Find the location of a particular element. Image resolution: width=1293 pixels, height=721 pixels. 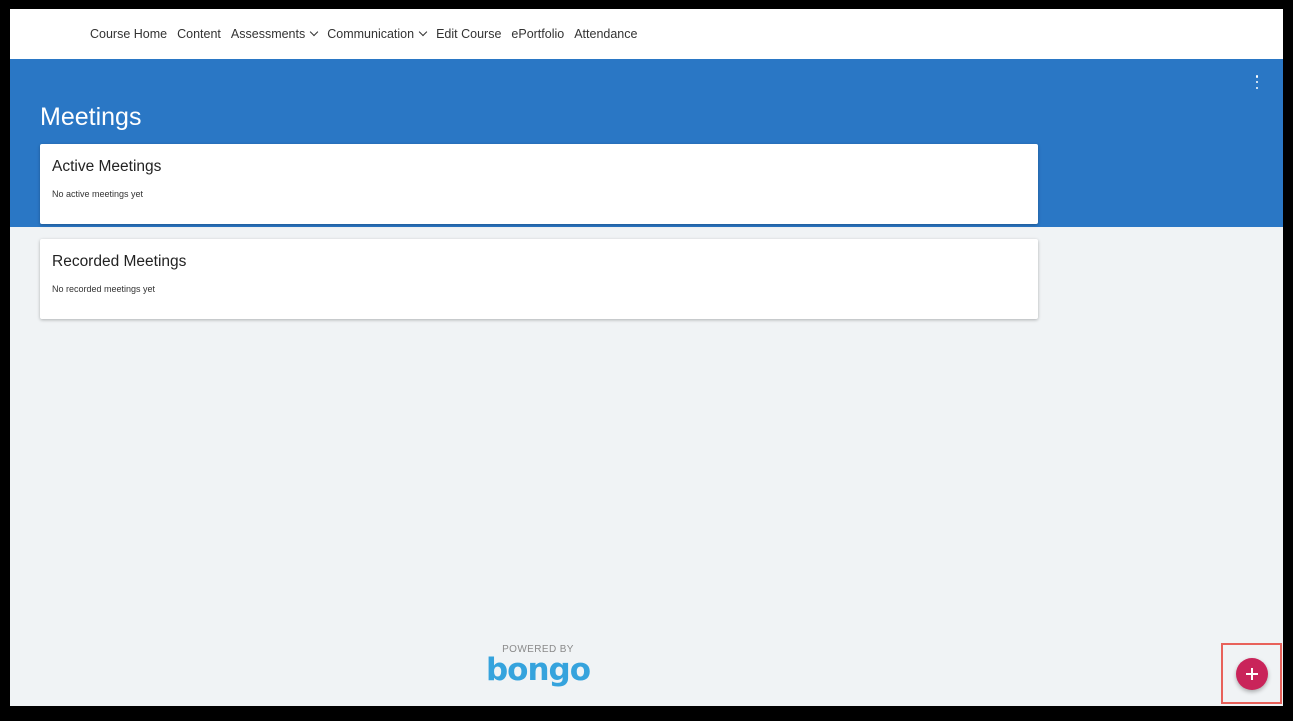

nav-course-home-label: Course Home is located at coordinates (129, 34).